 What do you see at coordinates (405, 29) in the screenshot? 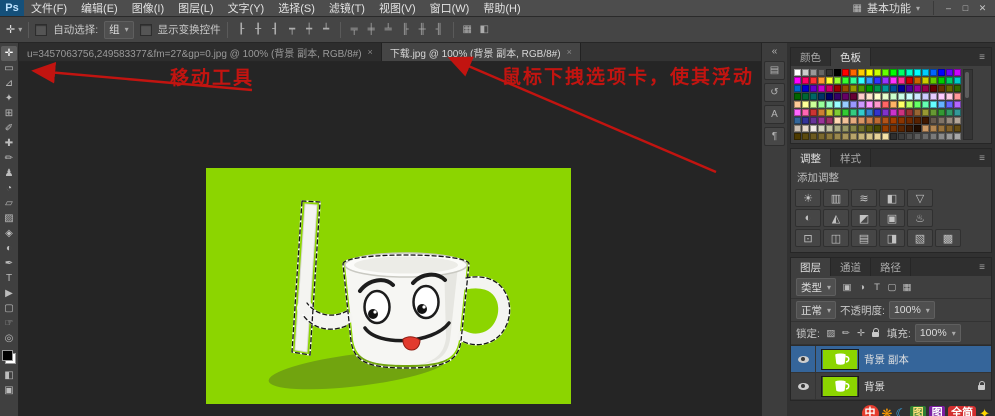
I see `distribute-left-edges-icon: ╟` at bounding box center [405, 29].